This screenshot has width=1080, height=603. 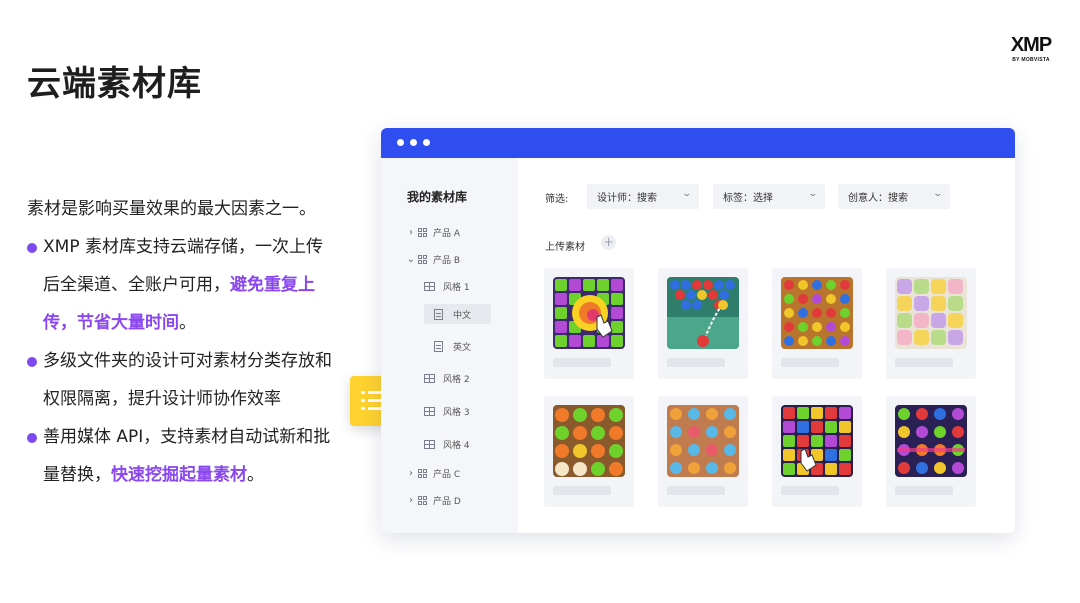 I want to click on tree-item-label: 产品 A, so click(x=447, y=233).